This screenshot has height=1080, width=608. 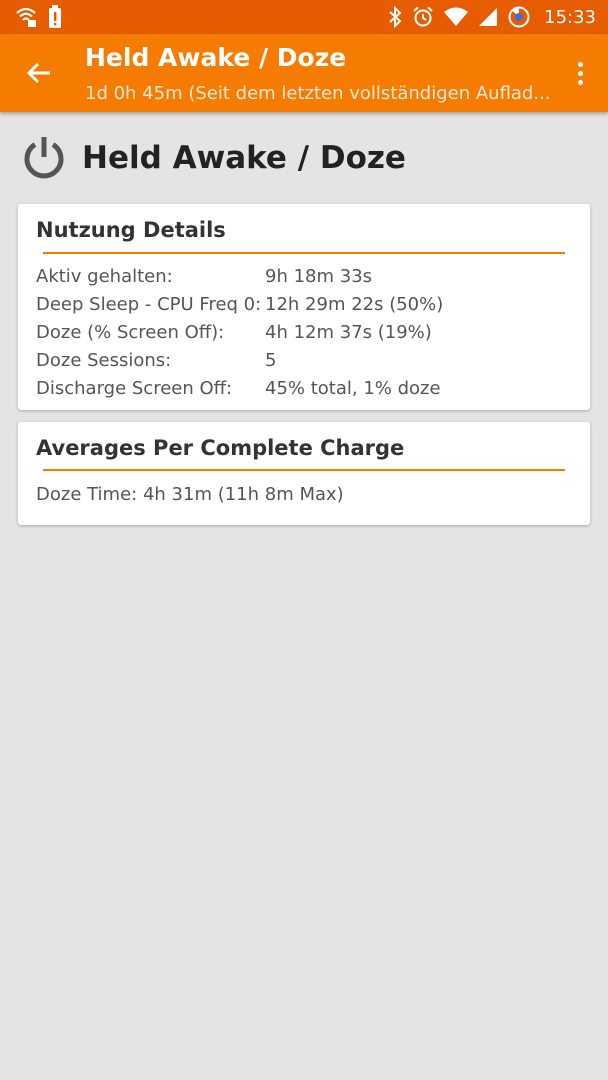 I want to click on detail-row: Doze Sessions: 5, so click(x=239, y=360).